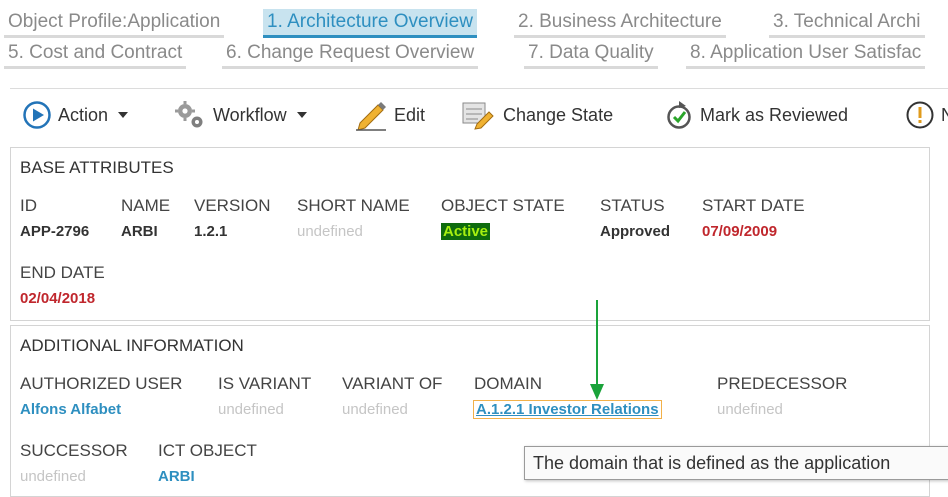 This screenshot has width=948, height=497. Describe the element at coordinates (782, 383) in the screenshot. I see `field-label: PREDECESSOR` at that location.